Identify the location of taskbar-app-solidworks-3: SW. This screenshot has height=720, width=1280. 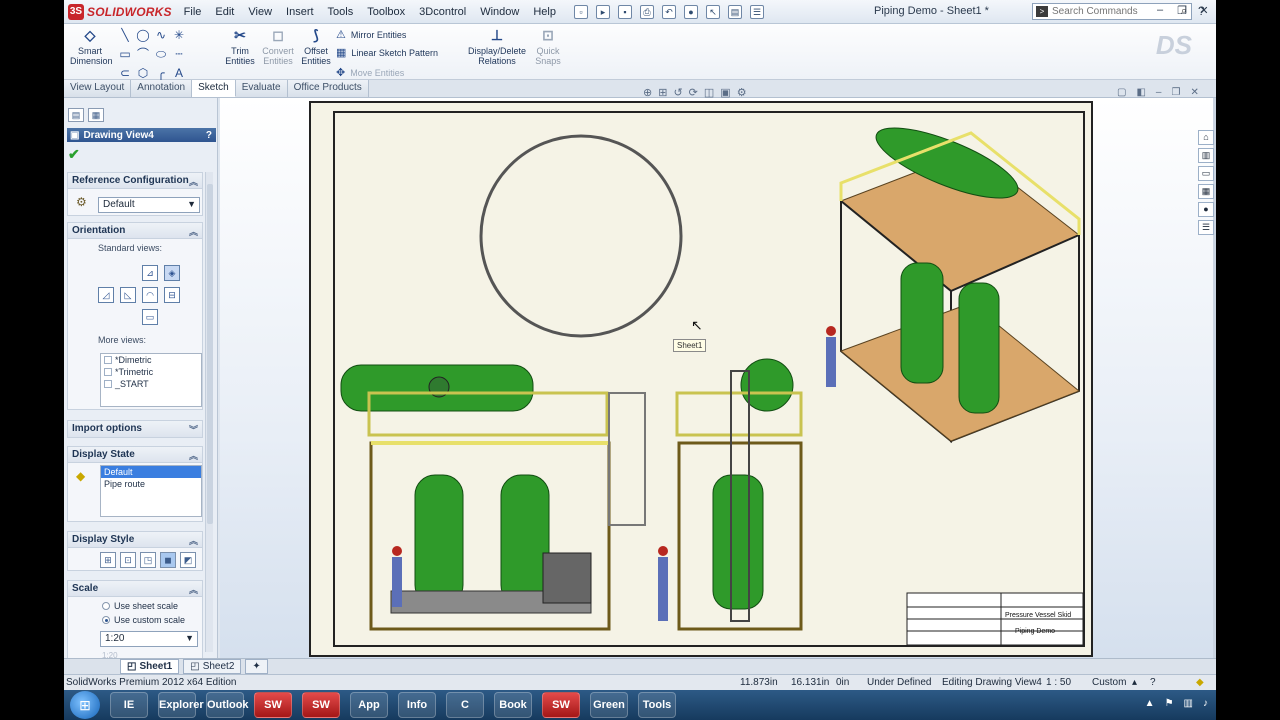
(561, 705).